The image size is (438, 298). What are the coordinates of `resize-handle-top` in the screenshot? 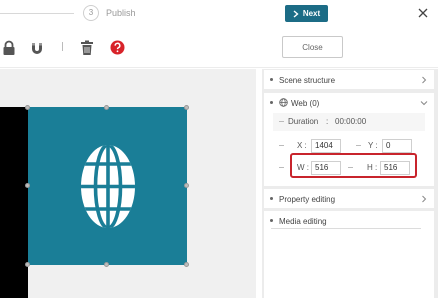 It's located at (106, 107).